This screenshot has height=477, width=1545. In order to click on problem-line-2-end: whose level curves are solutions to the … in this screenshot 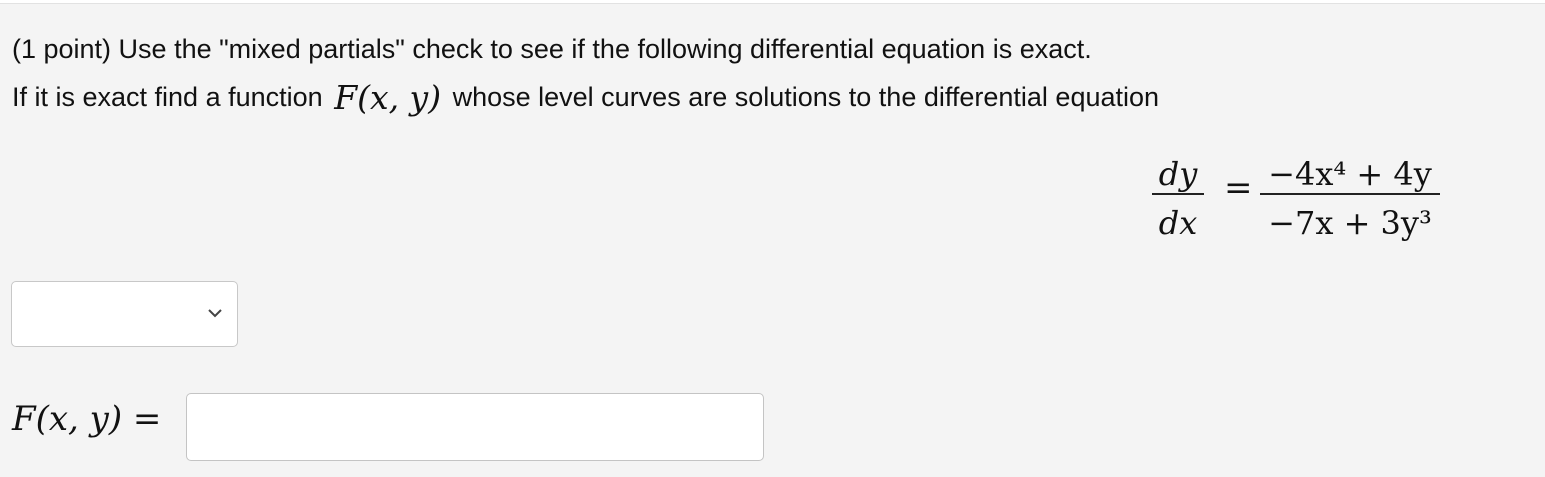, I will do `click(806, 97)`.